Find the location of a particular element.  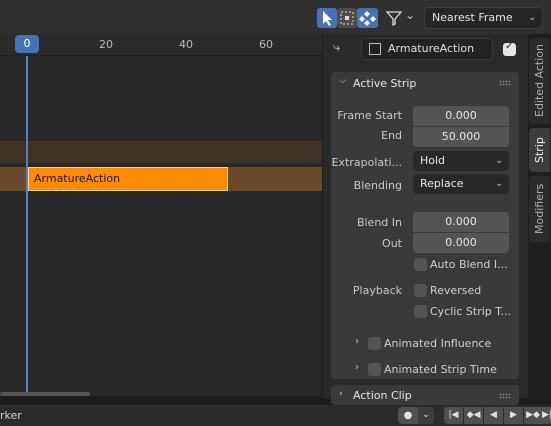

animated-strip-time-checkbox is located at coordinates (374, 369).